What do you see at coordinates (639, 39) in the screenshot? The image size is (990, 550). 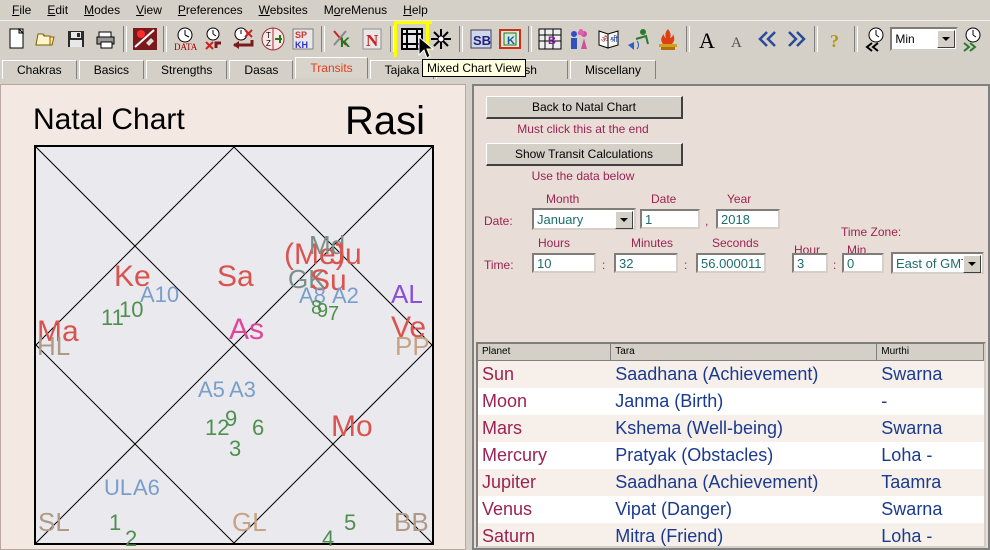 I see `yoga-icon` at bounding box center [639, 39].